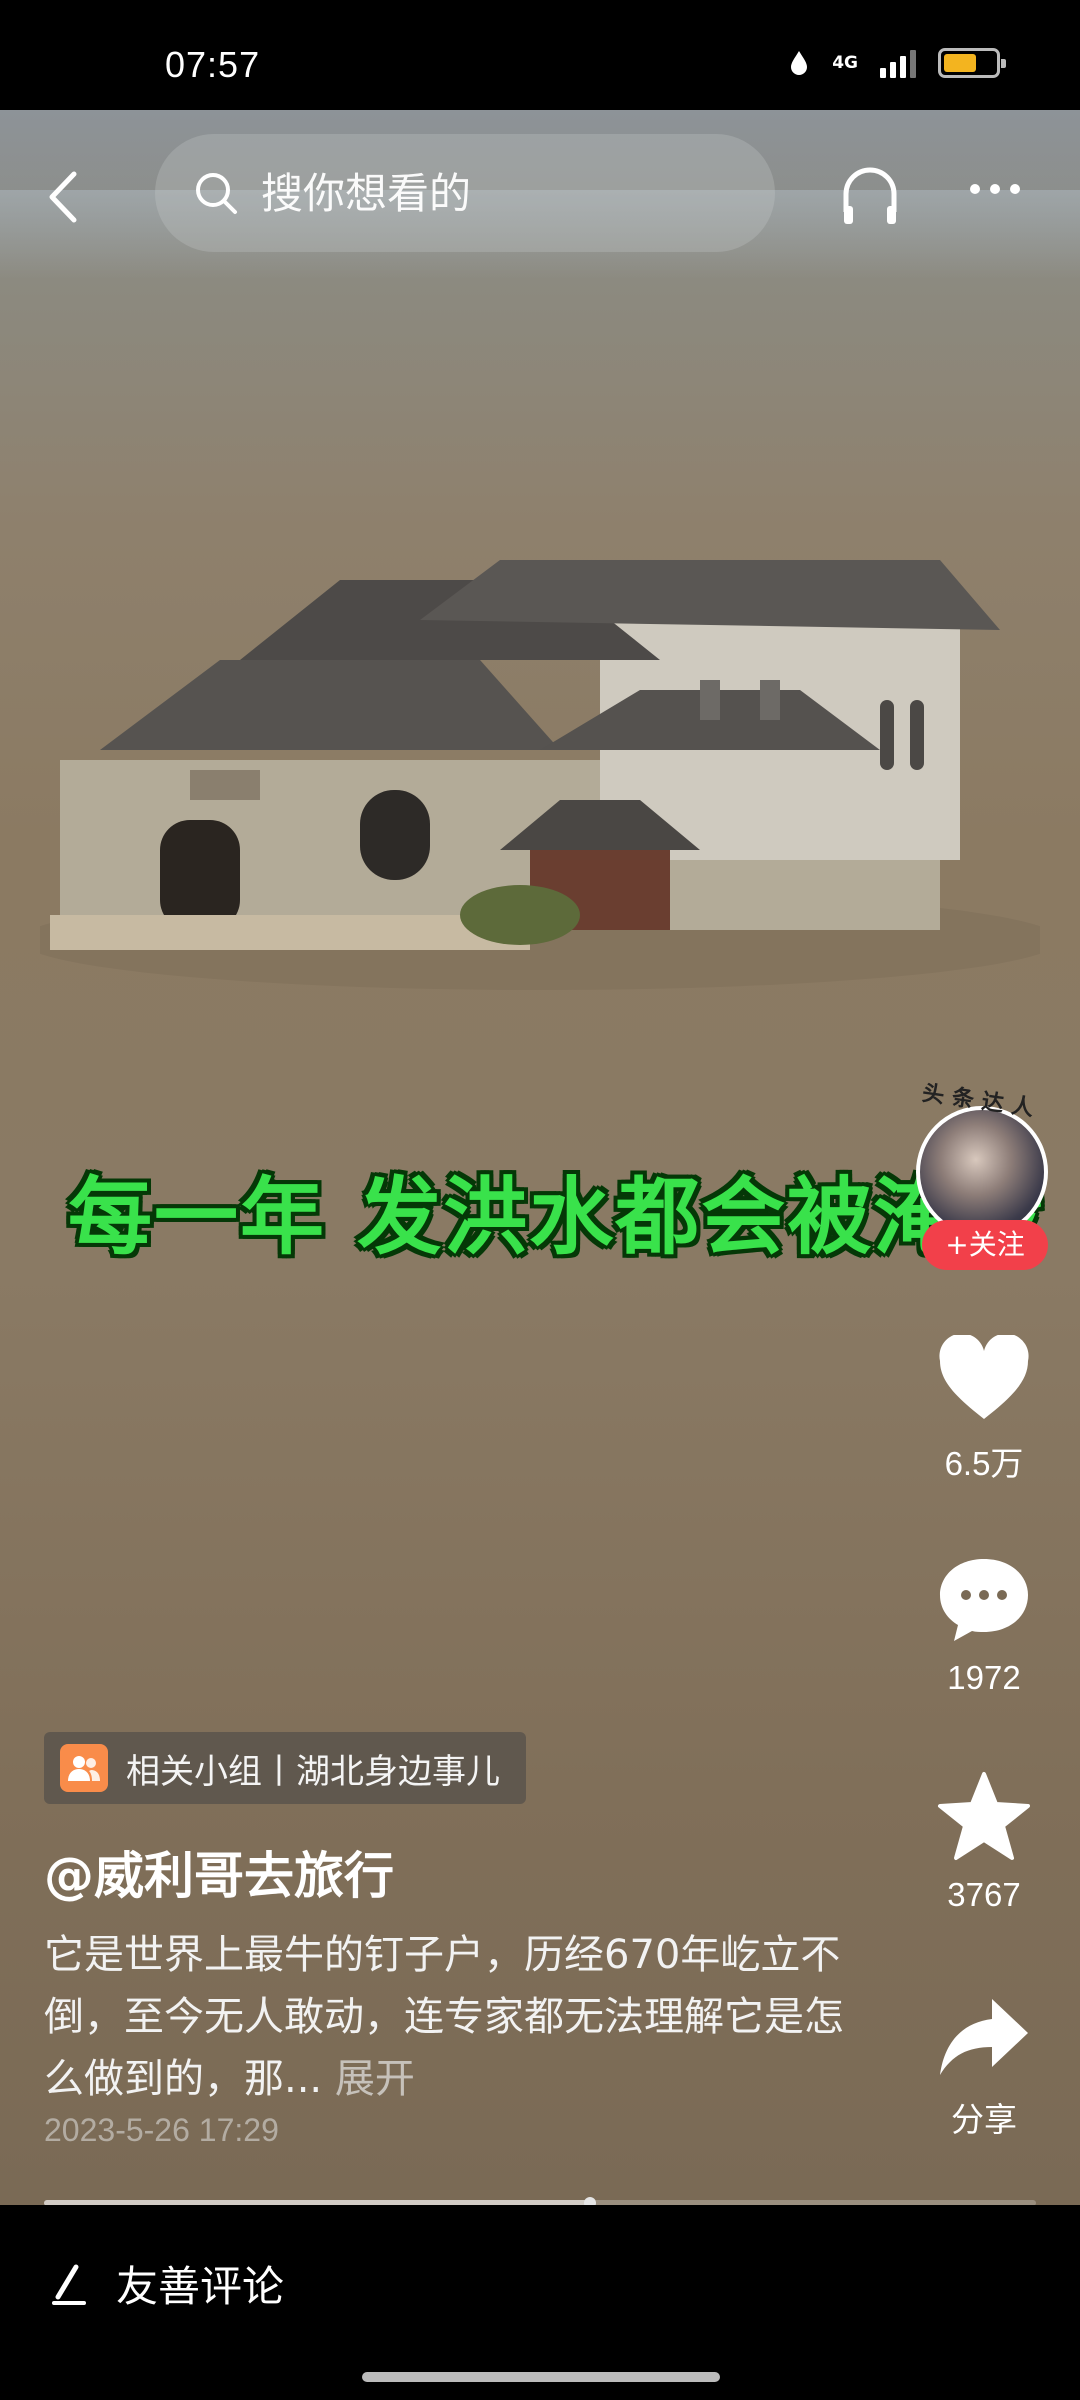  I want to click on comment-prompt: 友善评论, so click(200, 2286).